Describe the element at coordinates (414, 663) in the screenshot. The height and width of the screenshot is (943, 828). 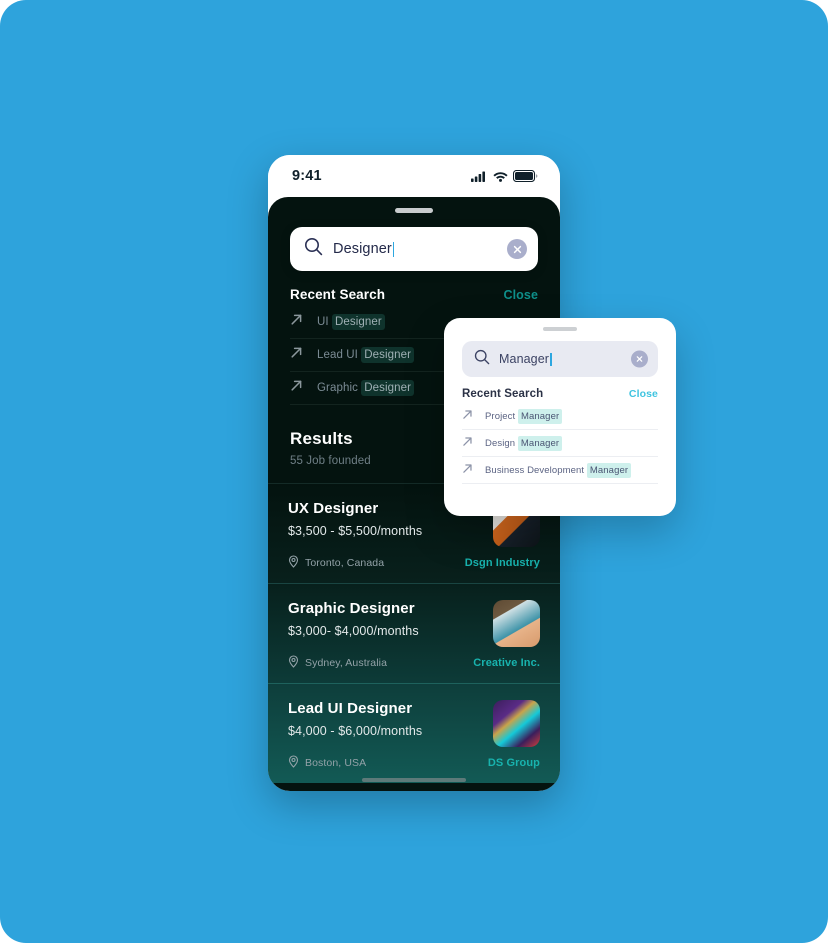
I see `job-card-footer: Sydney, Australia Creative Inc.` at that location.